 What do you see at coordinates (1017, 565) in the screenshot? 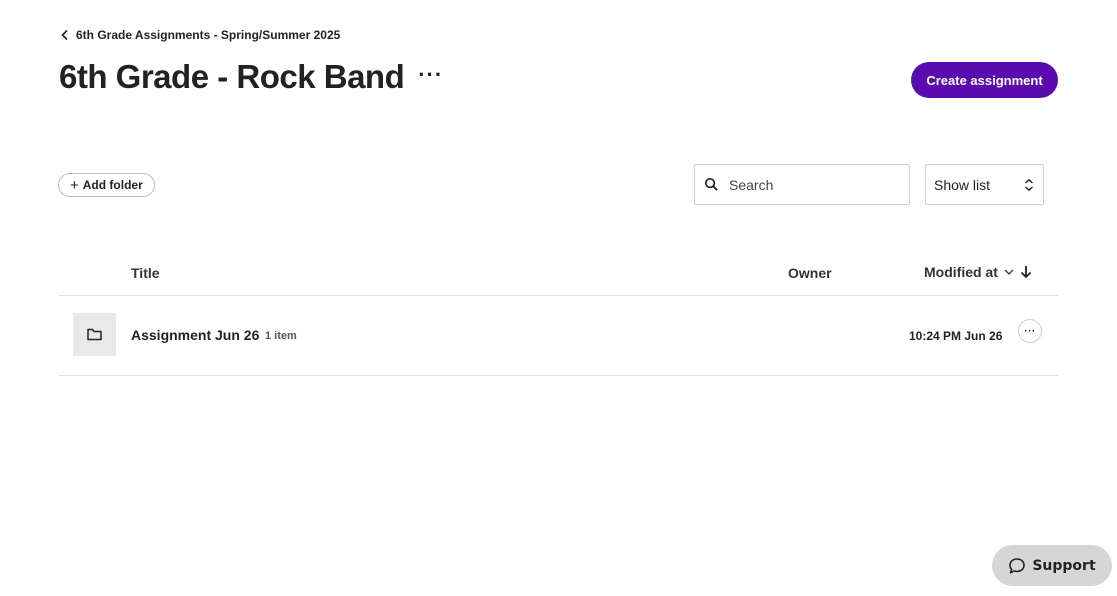
I see `chat-bubble-icon` at bounding box center [1017, 565].